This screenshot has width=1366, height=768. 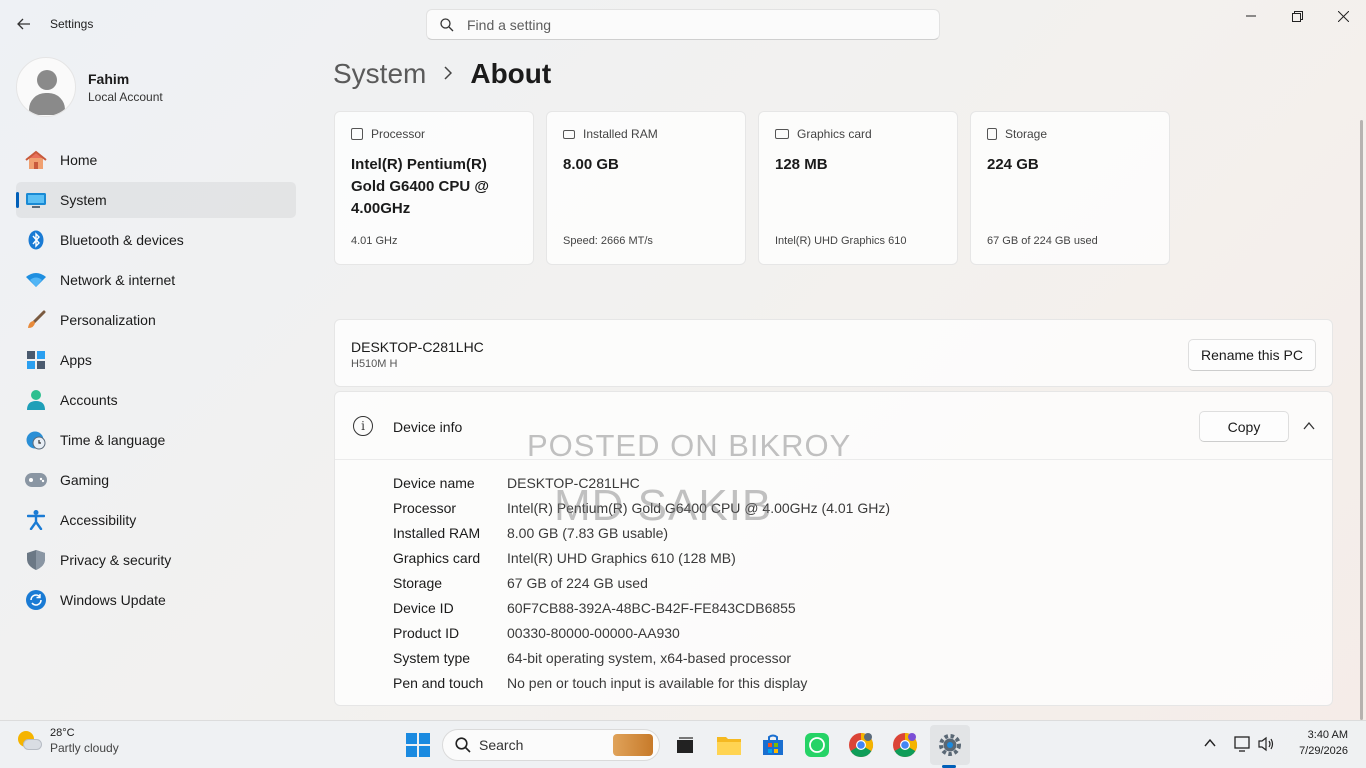 I want to click on spec-label: Graphics card, so click(x=834, y=134).